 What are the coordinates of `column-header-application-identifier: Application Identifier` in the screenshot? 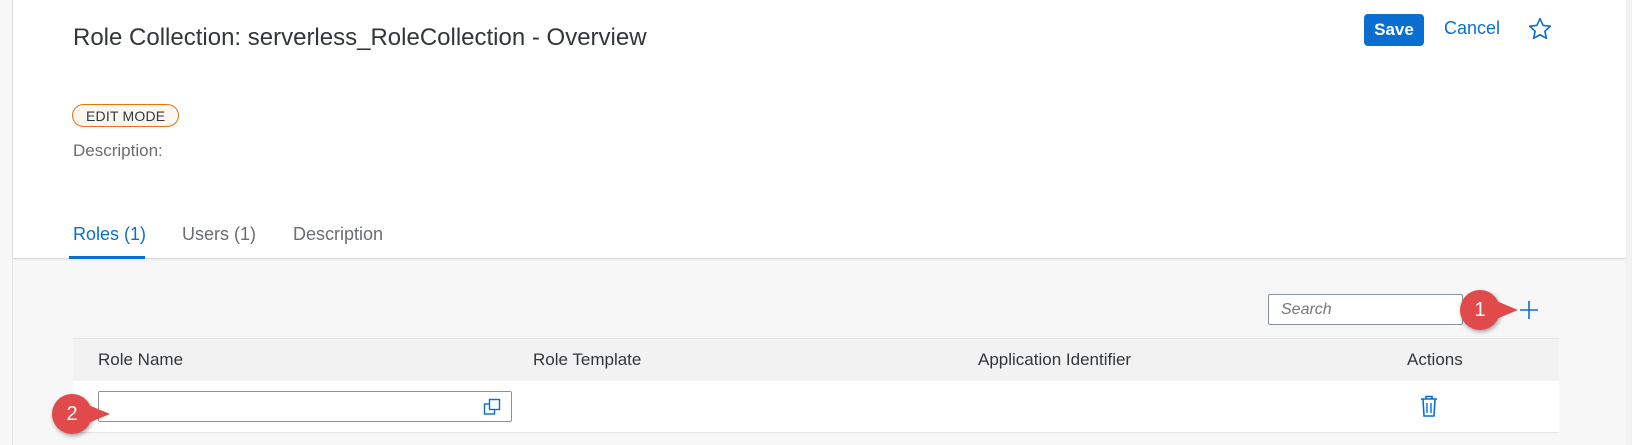 It's located at (1055, 359).